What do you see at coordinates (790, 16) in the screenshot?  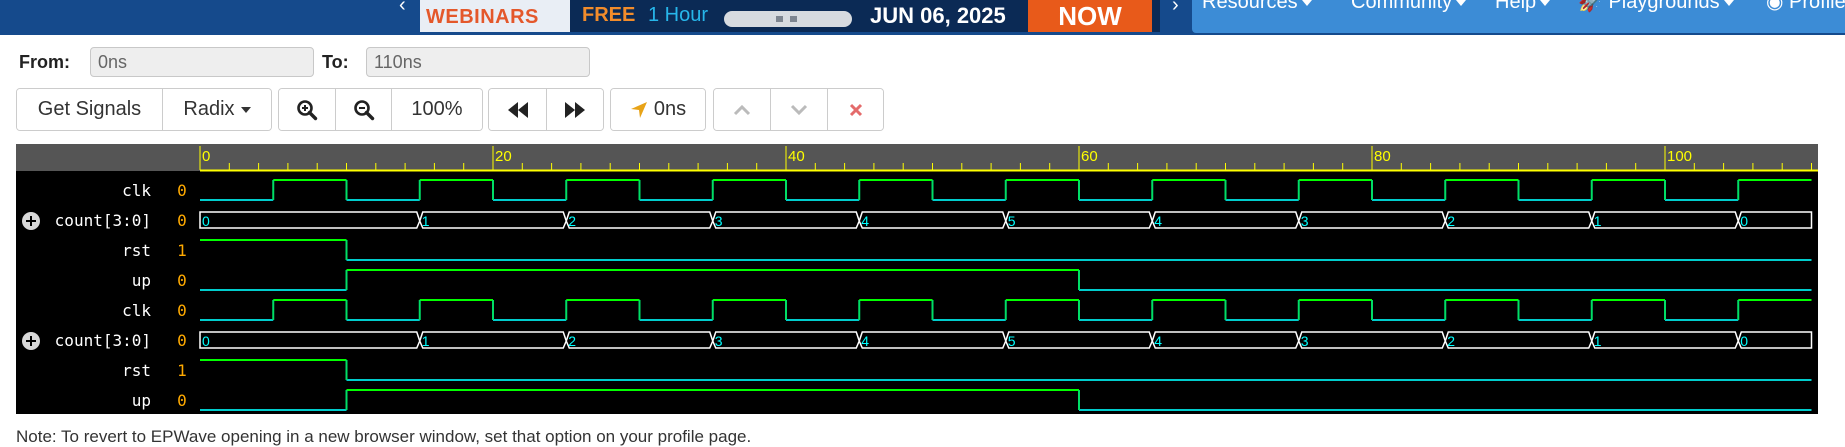 I see `webinar-ad-banner: WEBINARS FREE 1 Hour JUN 06, 2025 NOW` at bounding box center [790, 16].